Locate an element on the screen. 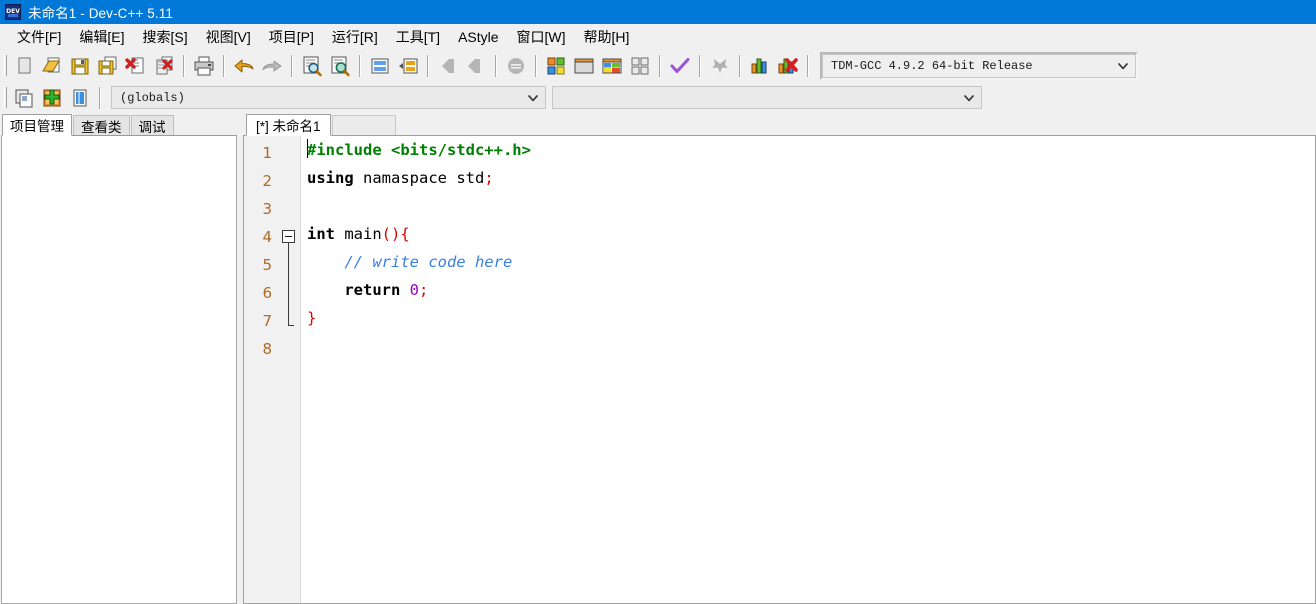 The width and height of the screenshot is (1316, 604). replace-icon is located at coordinates (340, 66).